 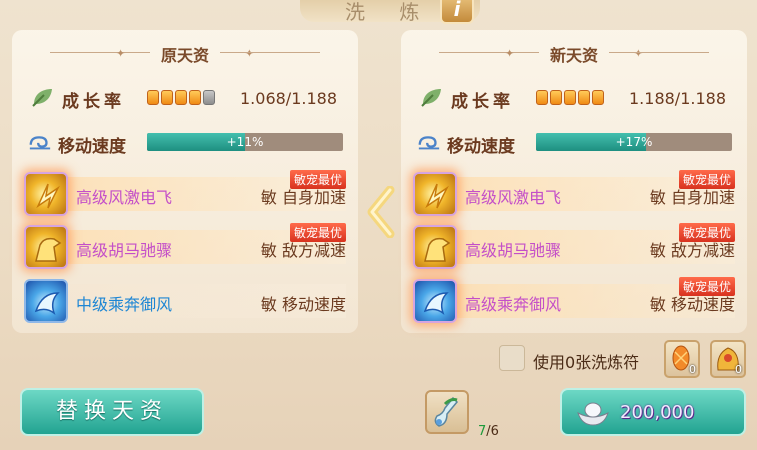 I want to click on panel-title: 新天资, so click(x=573, y=55).